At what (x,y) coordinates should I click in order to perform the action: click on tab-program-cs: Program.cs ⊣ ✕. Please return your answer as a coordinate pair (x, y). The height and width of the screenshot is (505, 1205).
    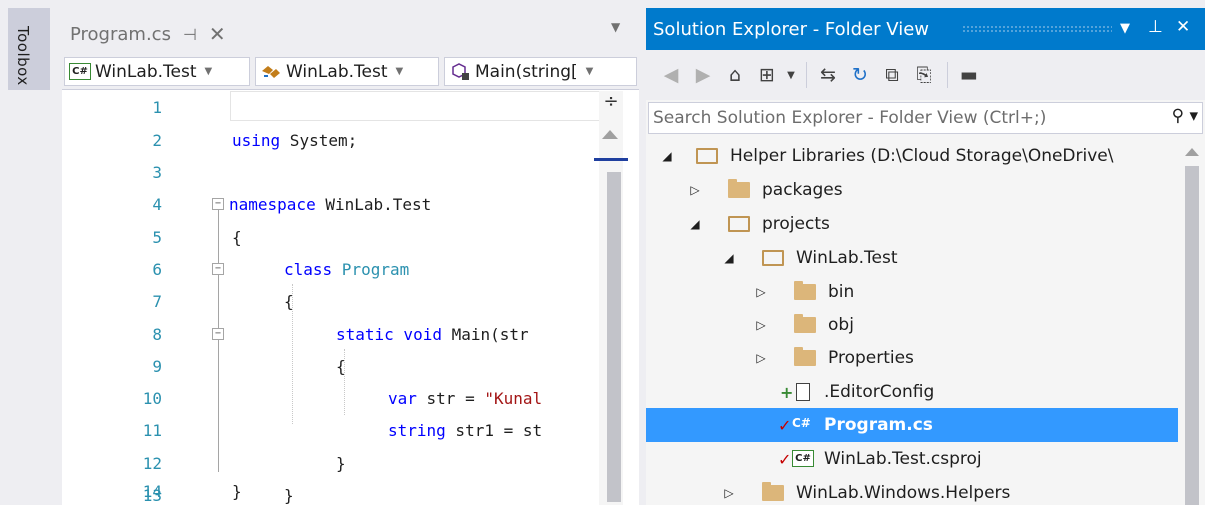
    Looking at the image, I should click on (148, 34).